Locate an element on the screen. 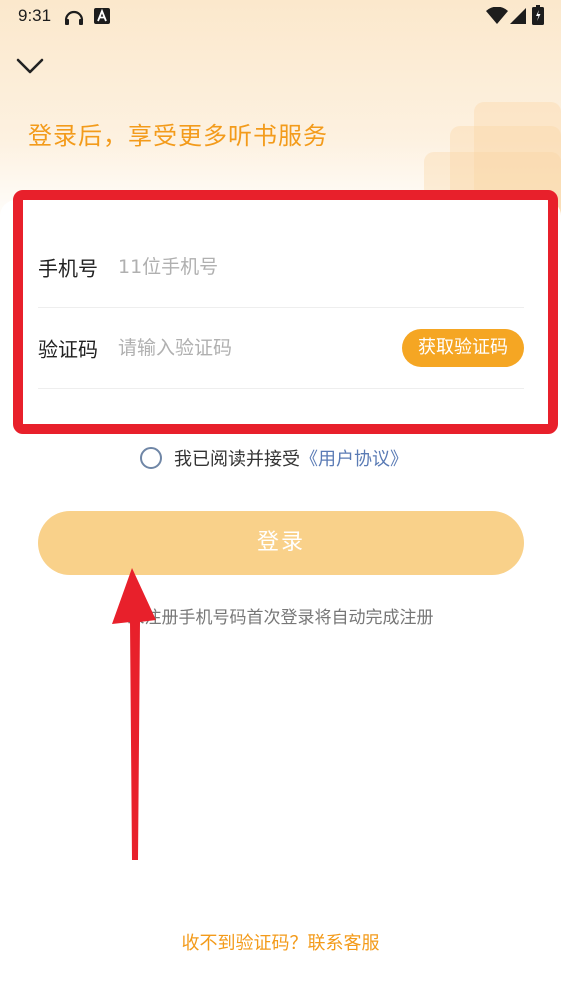 The image size is (561, 1000). status-bar: 9:31 is located at coordinates (280, 16).